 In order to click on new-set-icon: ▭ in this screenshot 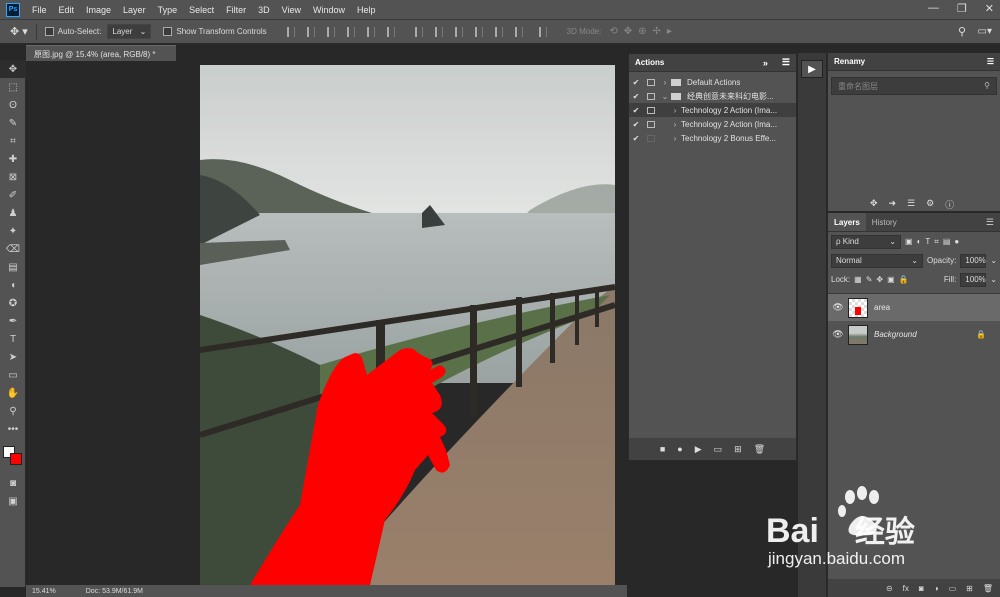, I will do `click(718, 449)`.